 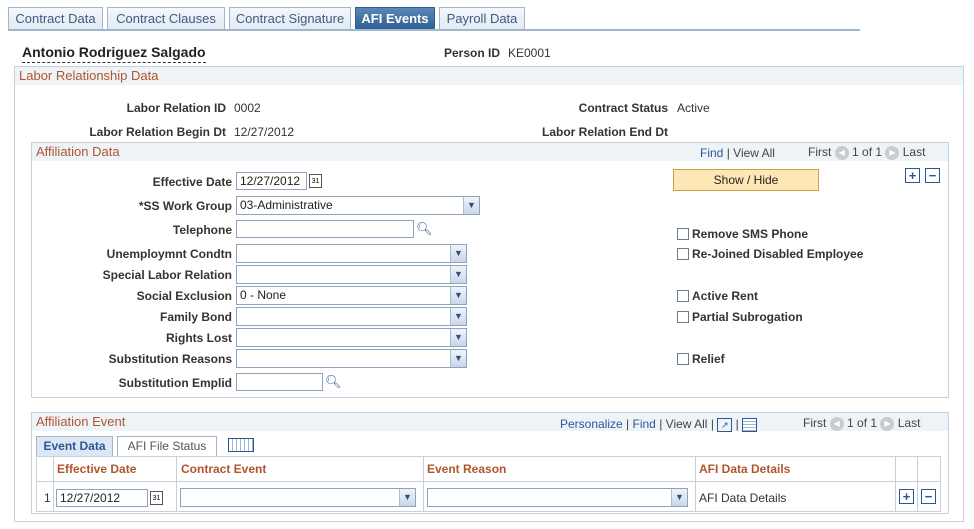 I want to click on social-exclusion-select: 0 - None ▼, so click(x=351, y=295).